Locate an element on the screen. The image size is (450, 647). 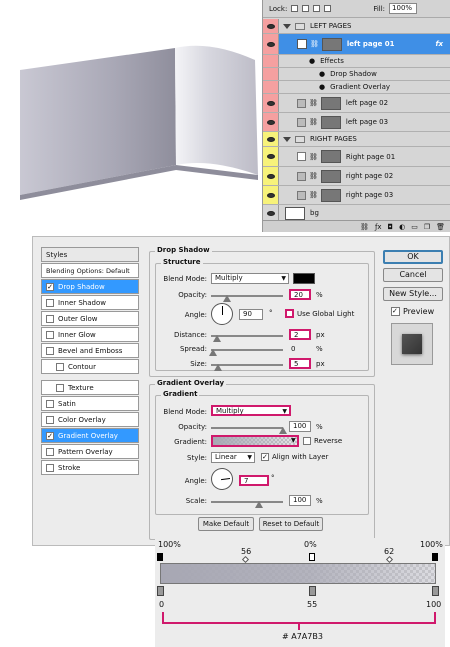
fx-menu-icon: ƒx is located at coordinates (378, 227).